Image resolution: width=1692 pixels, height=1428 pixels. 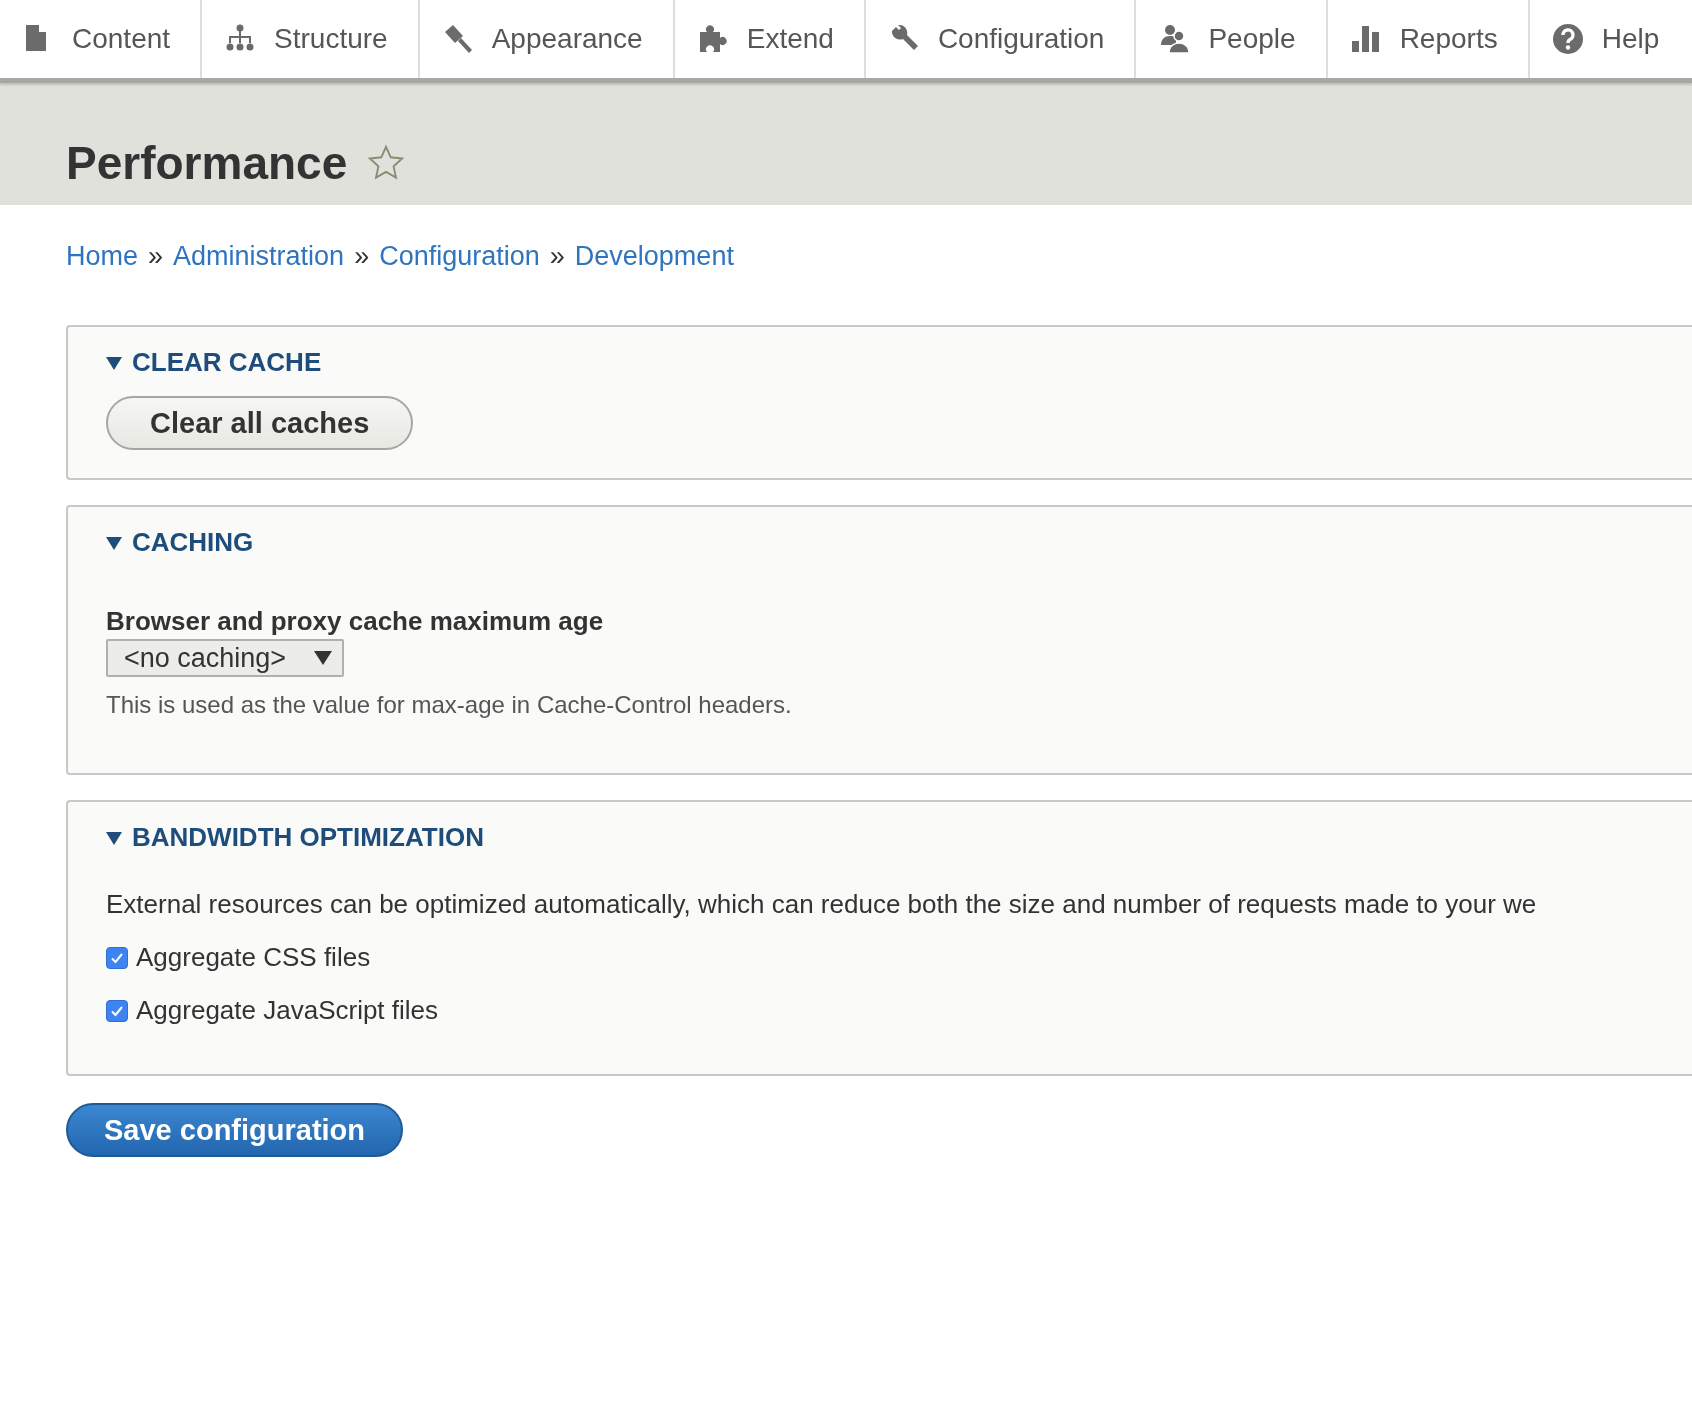 What do you see at coordinates (323, 658) in the screenshot?
I see `caret-icon` at bounding box center [323, 658].